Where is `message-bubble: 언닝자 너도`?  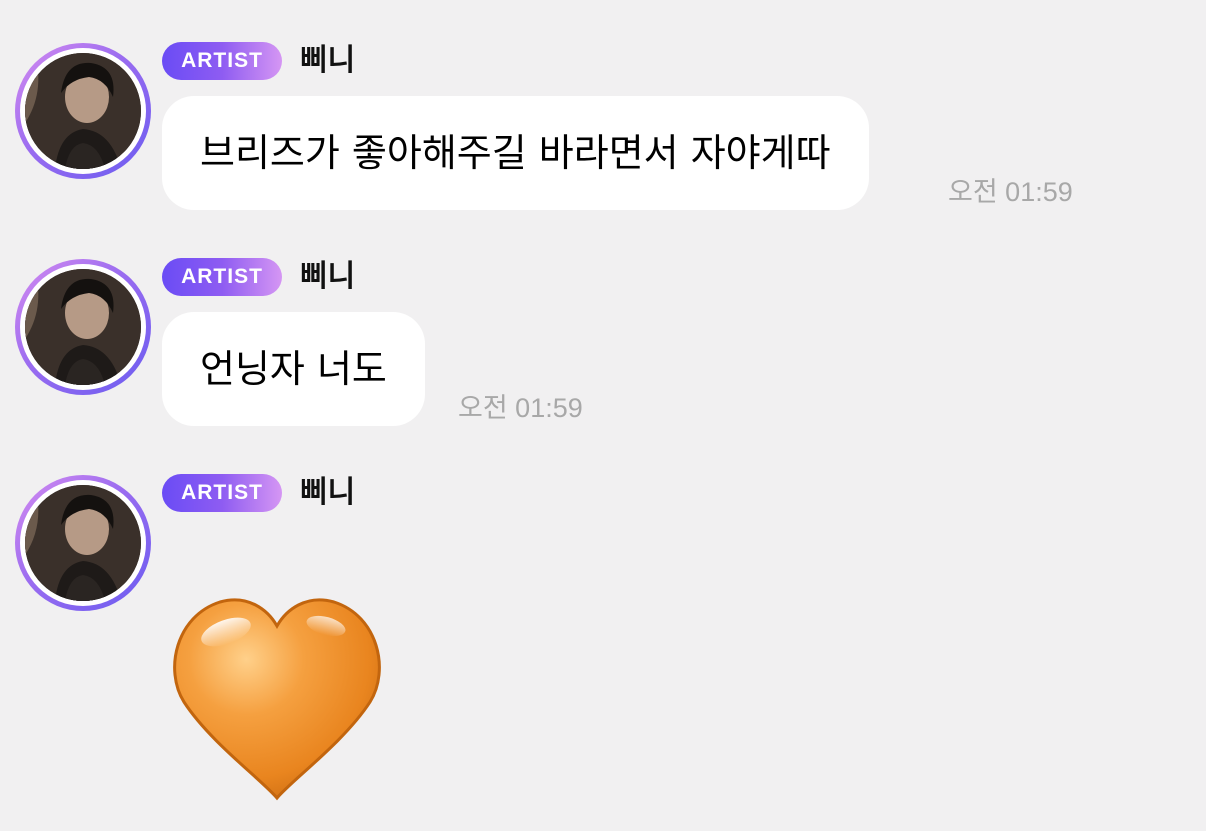
message-bubble: 언닝자 너도 is located at coordinates (293, 369).